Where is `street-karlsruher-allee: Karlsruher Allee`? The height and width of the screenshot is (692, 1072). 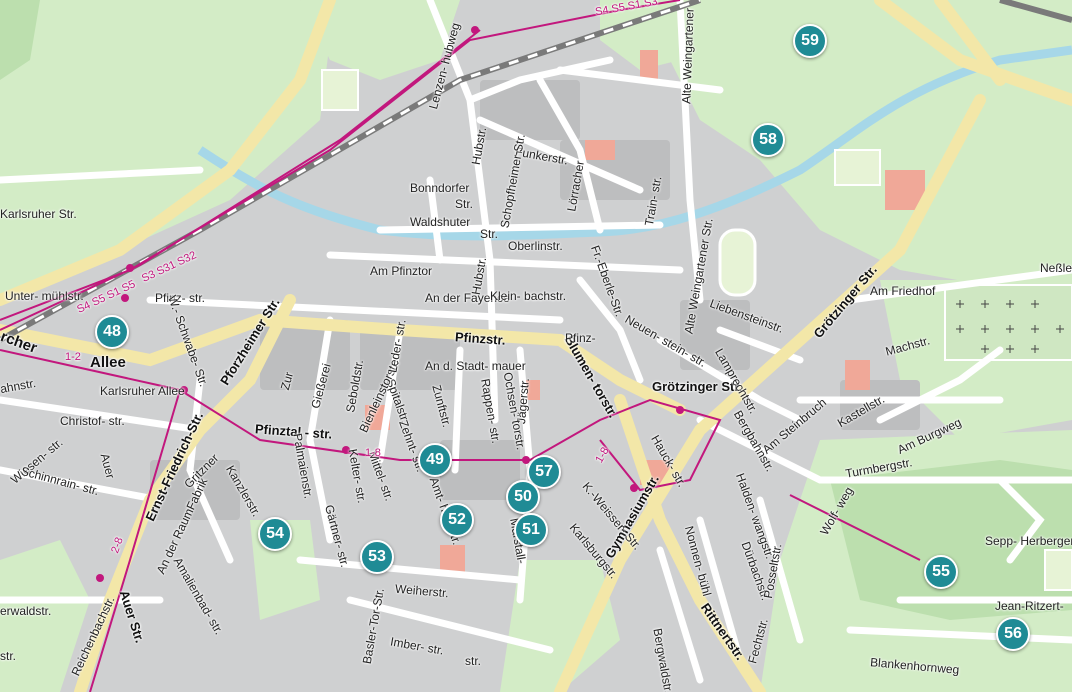 street-karlsruher-allee: Karlsruher Allee is located at coordinates (142, 391).